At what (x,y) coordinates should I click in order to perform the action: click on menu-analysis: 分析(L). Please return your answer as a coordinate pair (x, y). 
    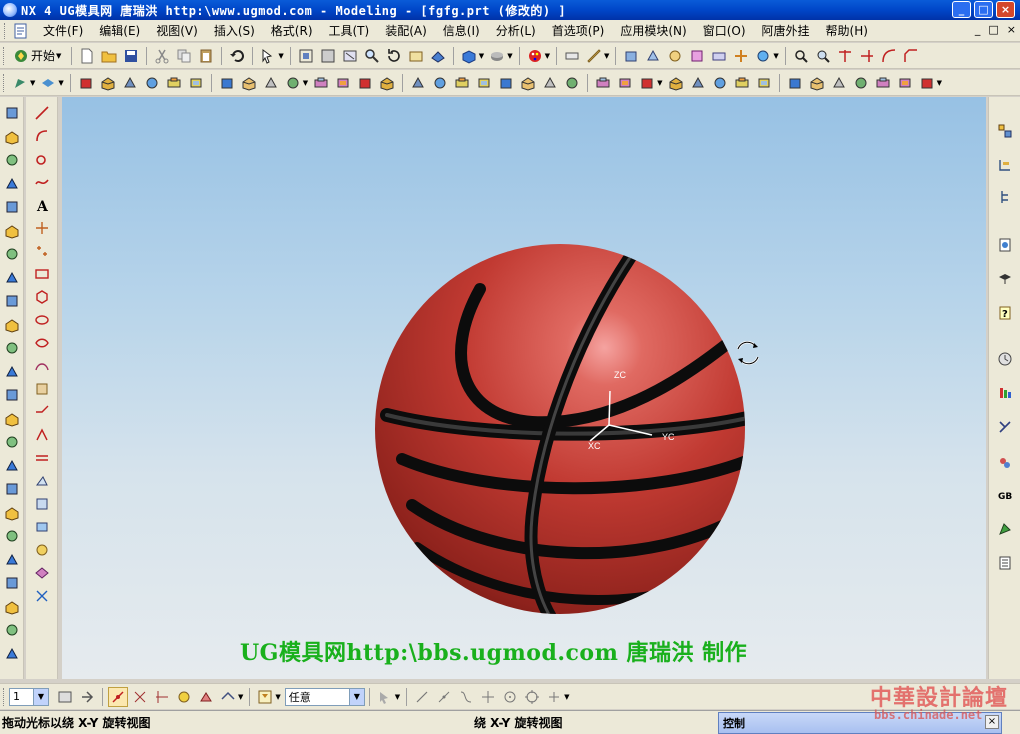
    Looking at the image, I should click on (516, 30).